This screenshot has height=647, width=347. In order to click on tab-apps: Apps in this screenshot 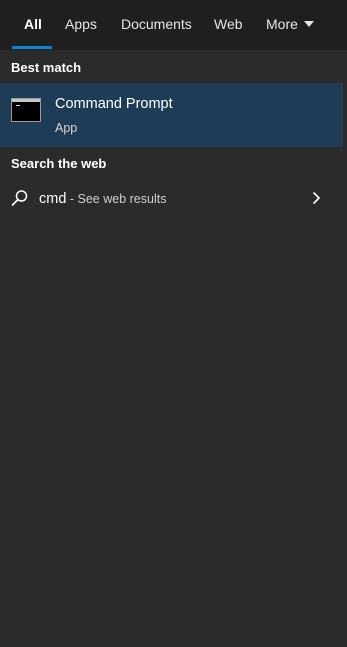, I will do `click(81, 25)`.